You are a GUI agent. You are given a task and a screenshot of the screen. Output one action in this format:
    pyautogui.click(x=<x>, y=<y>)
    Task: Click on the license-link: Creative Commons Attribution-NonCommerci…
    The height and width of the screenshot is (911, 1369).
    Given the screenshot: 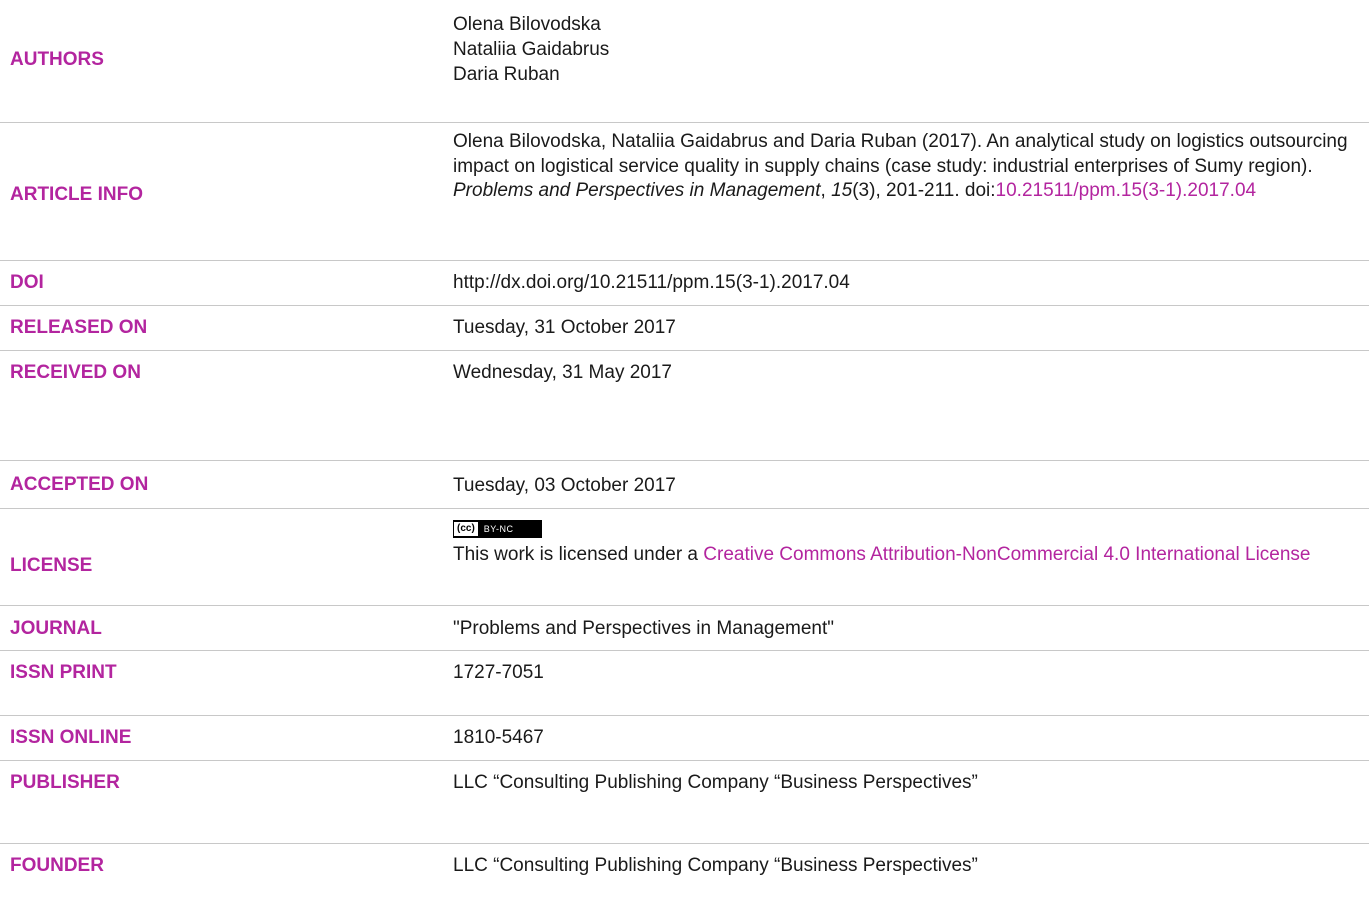 What is the action you would take?
    pyautogui.click(x=1006, y=554)
    